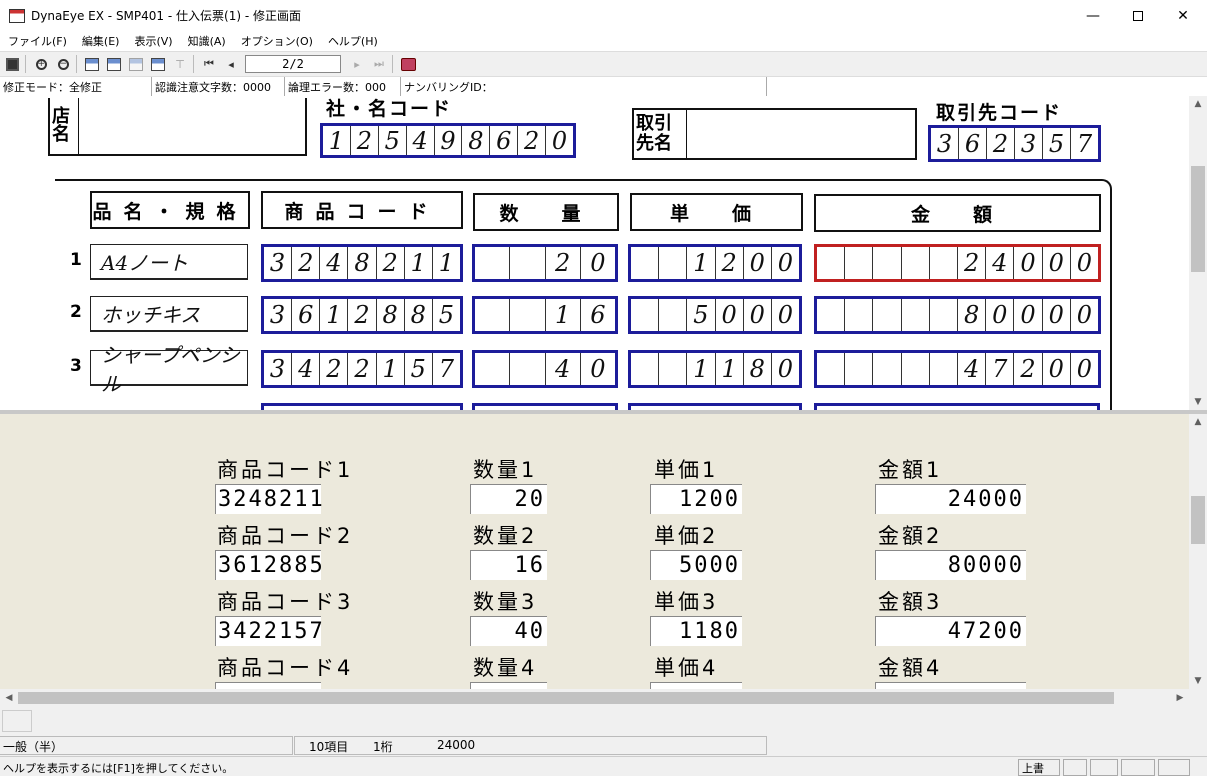 The height and width of the screenshot is (776, 1207). Describe the element at coordinates (508, 499) in the screenshot. I see `quantity-field: 20` at that location.